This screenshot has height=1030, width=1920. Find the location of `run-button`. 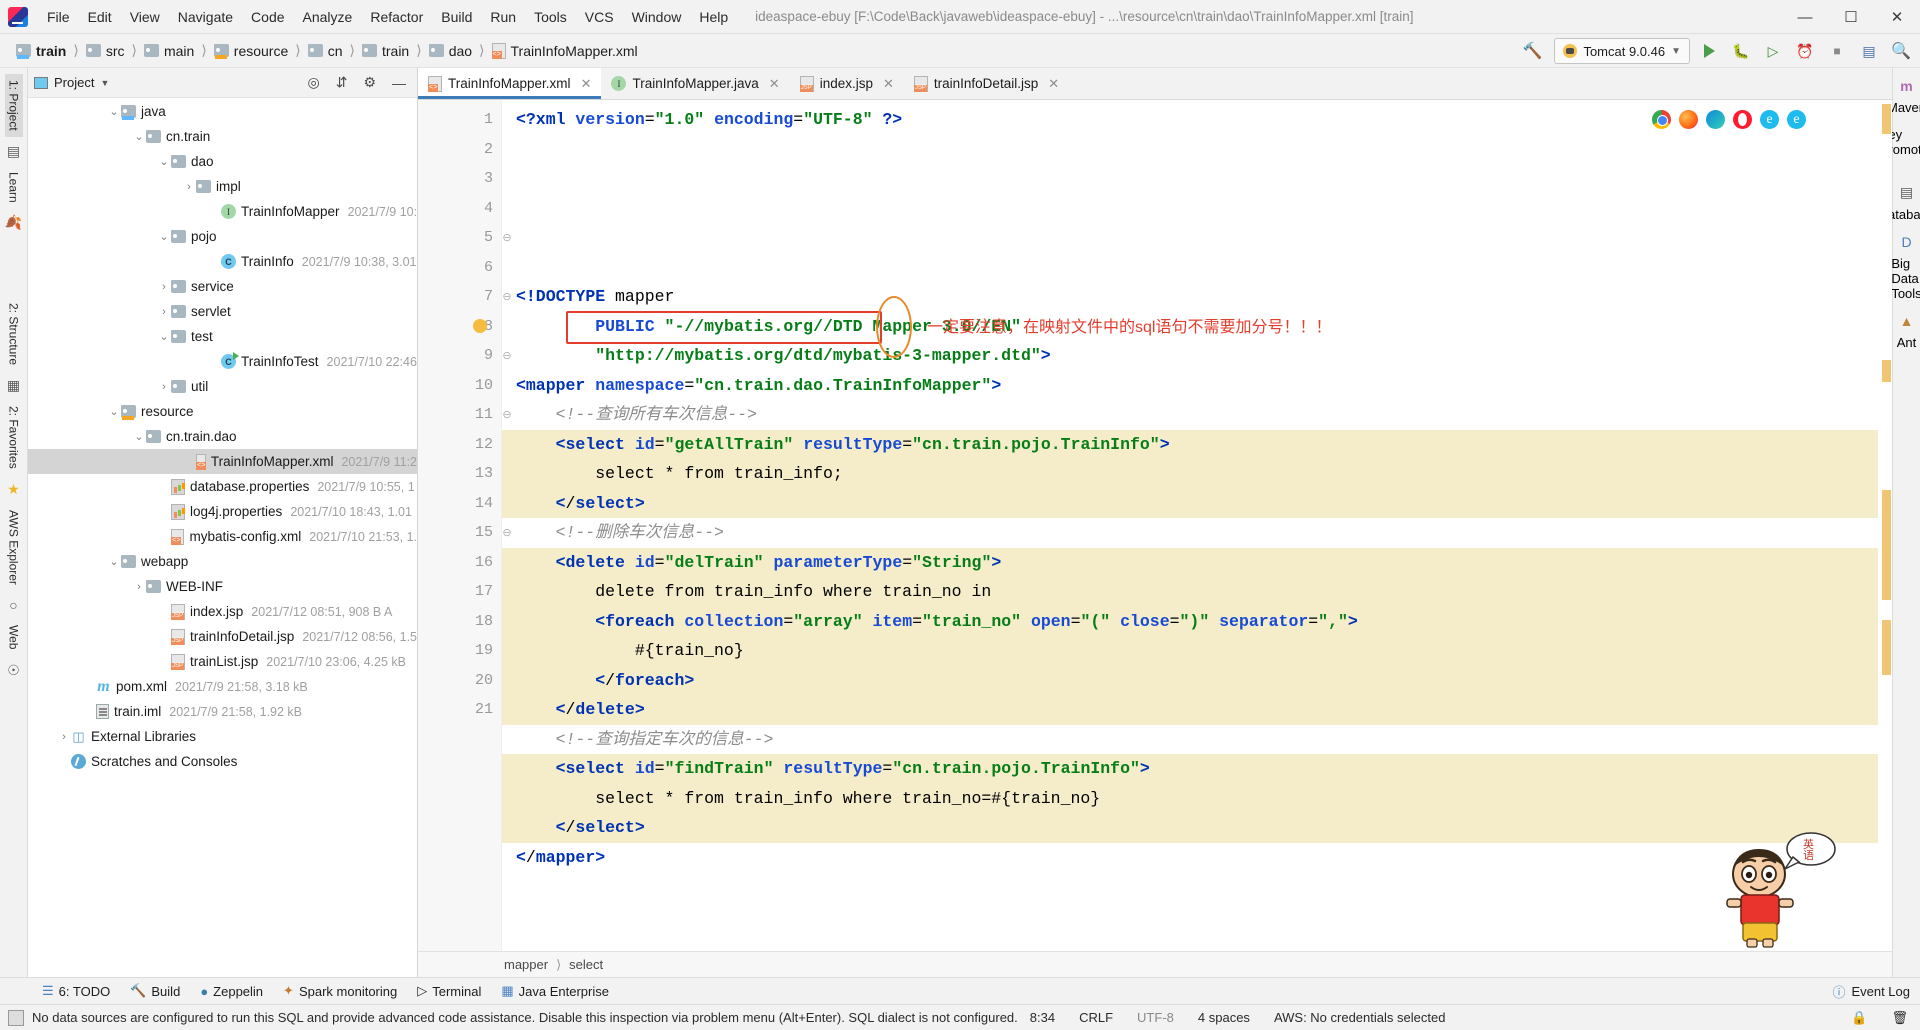

run-button is located at coordinates (1709, 51).